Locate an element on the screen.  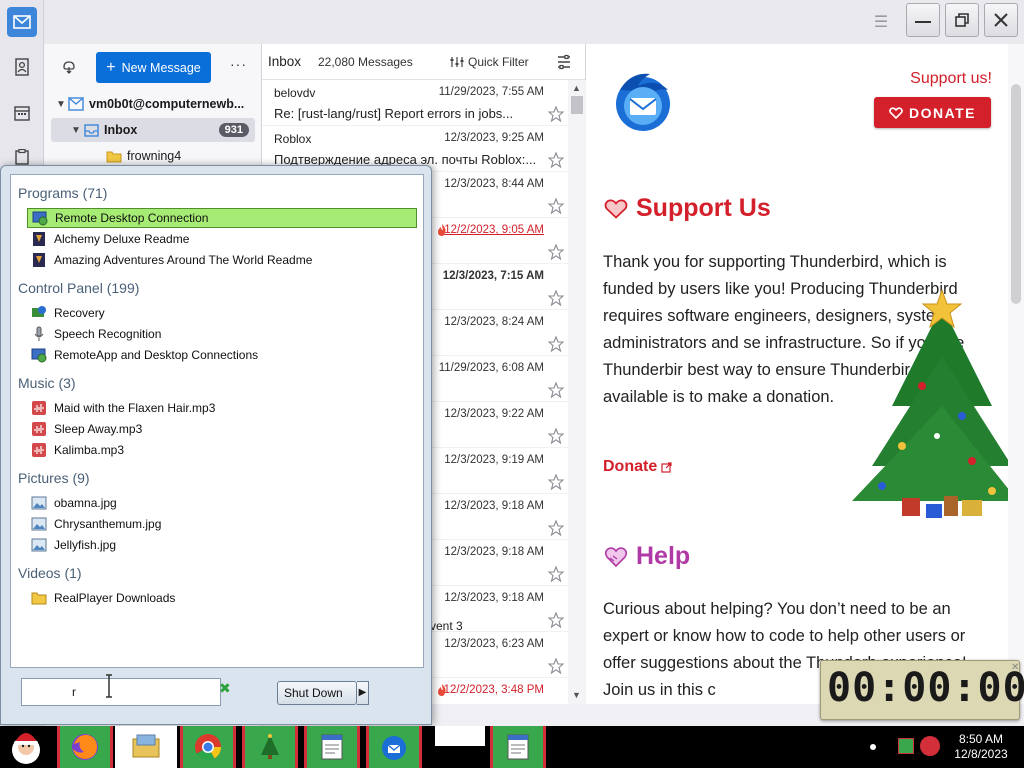
calendar-icon is located at coordinates (22, 113).